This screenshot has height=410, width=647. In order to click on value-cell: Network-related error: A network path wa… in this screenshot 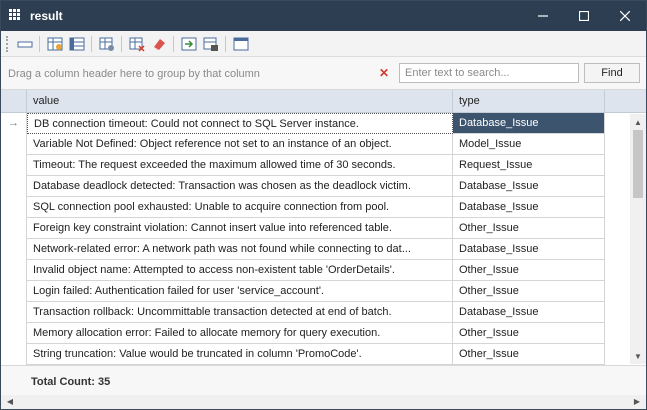, I will do `click(240, 249)`.